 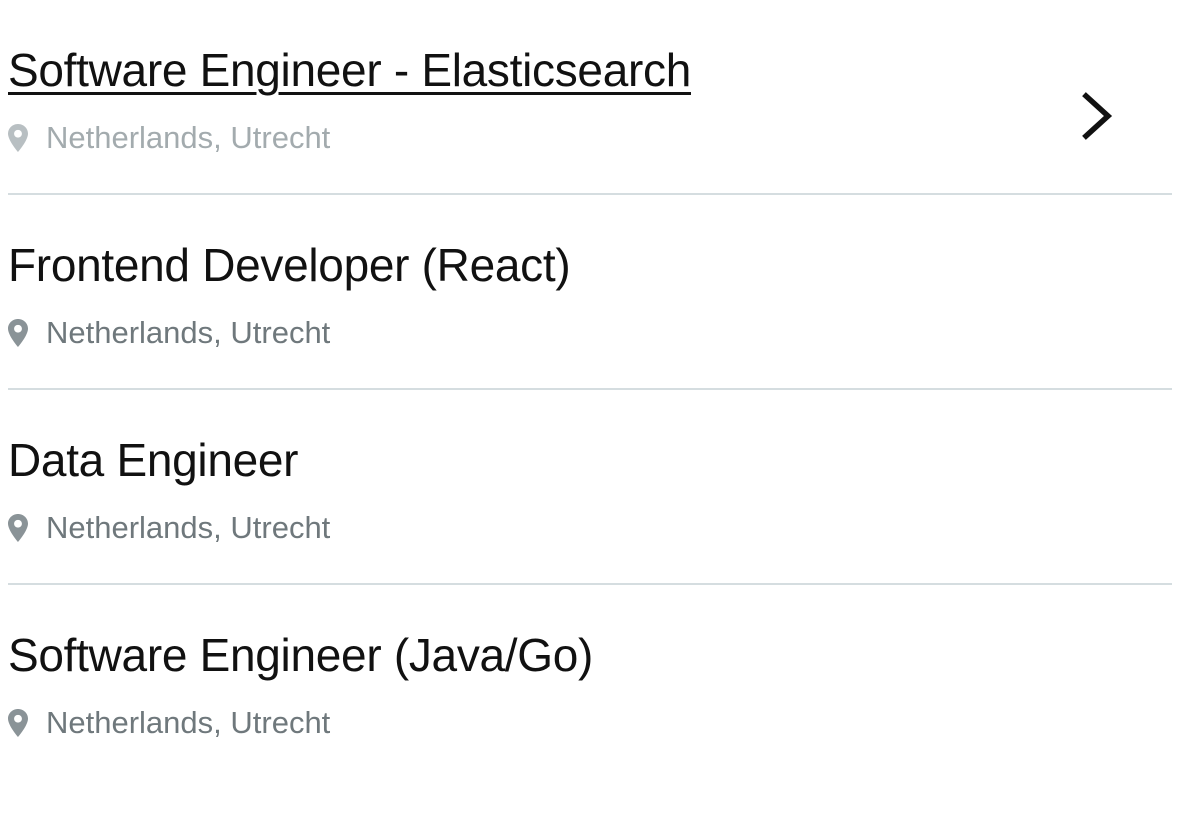 I want to click on job-title-link: Data Engineer, so click(x=153, y=460).